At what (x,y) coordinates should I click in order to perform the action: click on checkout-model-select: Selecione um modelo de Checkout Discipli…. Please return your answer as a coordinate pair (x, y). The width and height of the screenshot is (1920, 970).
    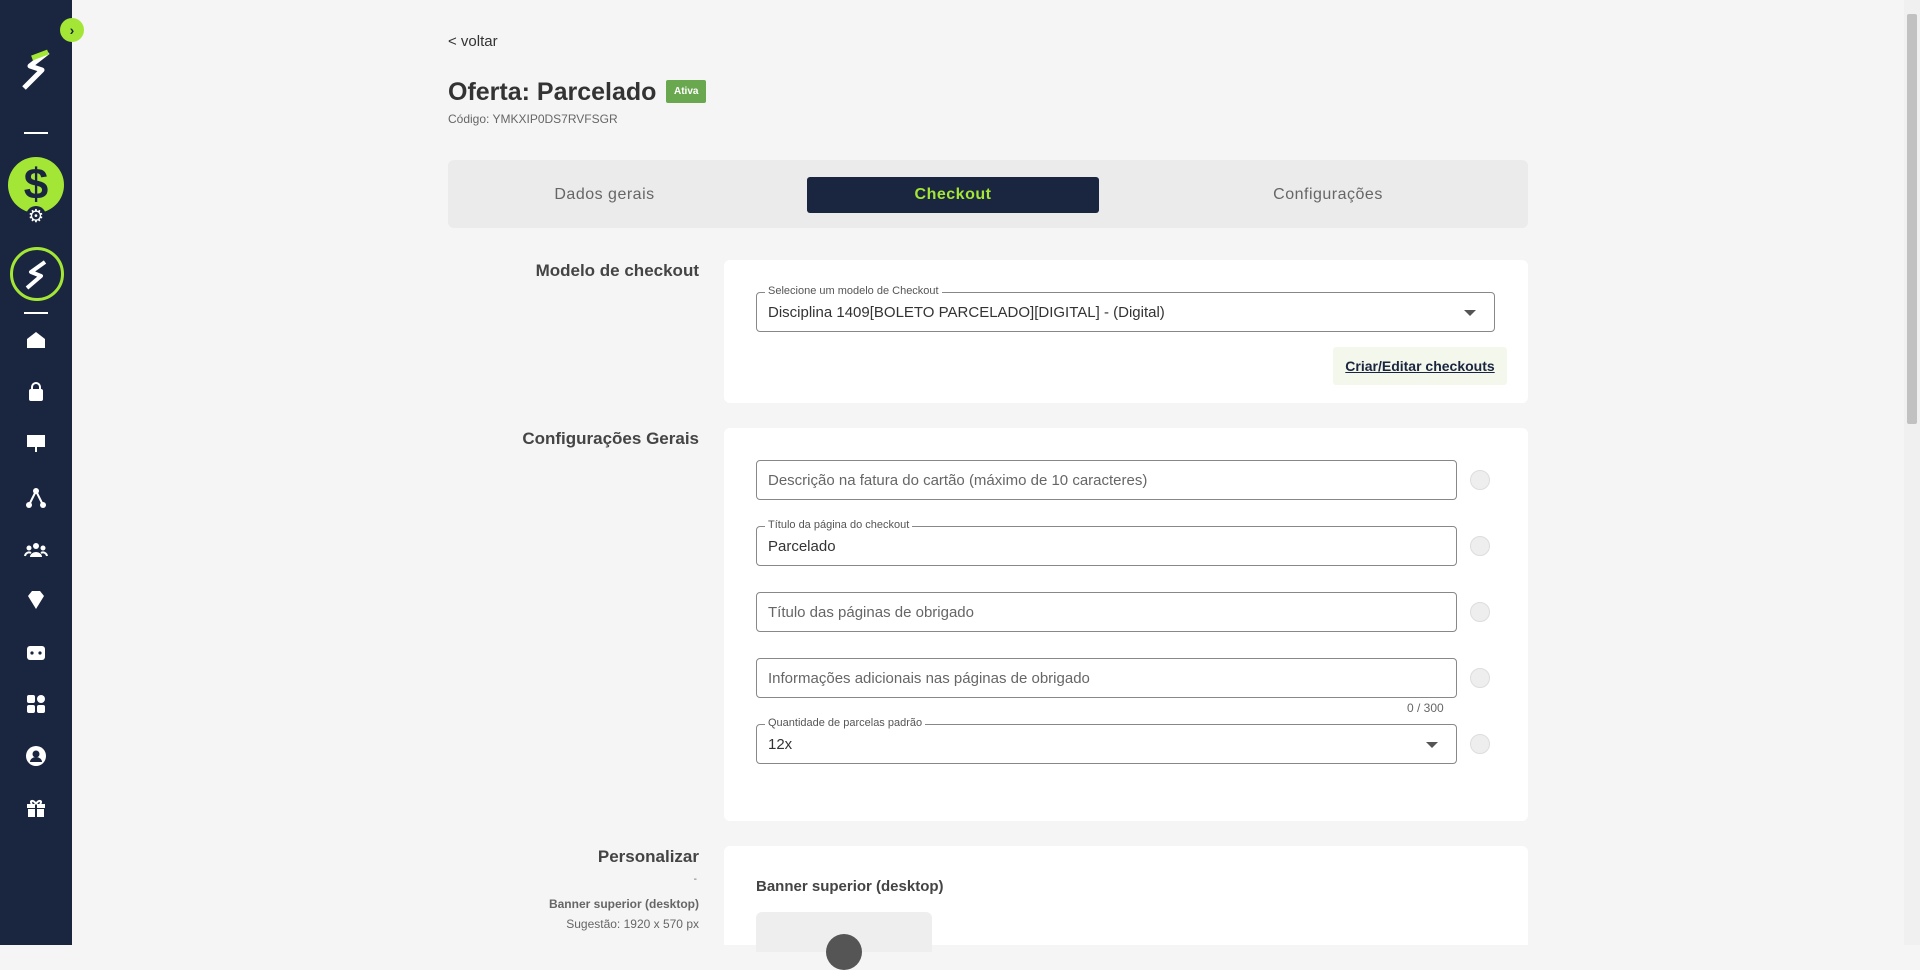
    Looking at the image, I should click on (1125, 308).